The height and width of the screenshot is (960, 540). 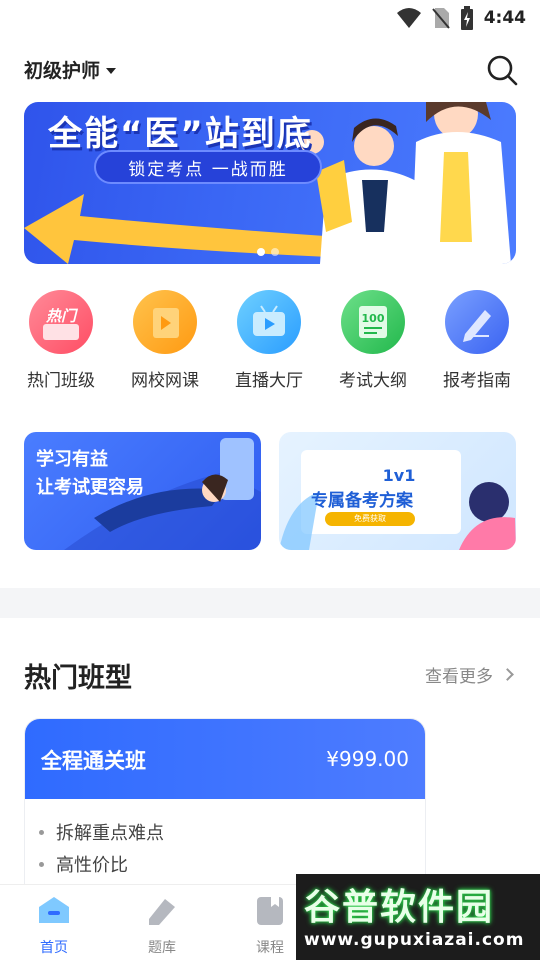 What do you see at coordinates (440, 18) in the screenshot?
I see `no-sim-icon` at bounding box center [440, 18].